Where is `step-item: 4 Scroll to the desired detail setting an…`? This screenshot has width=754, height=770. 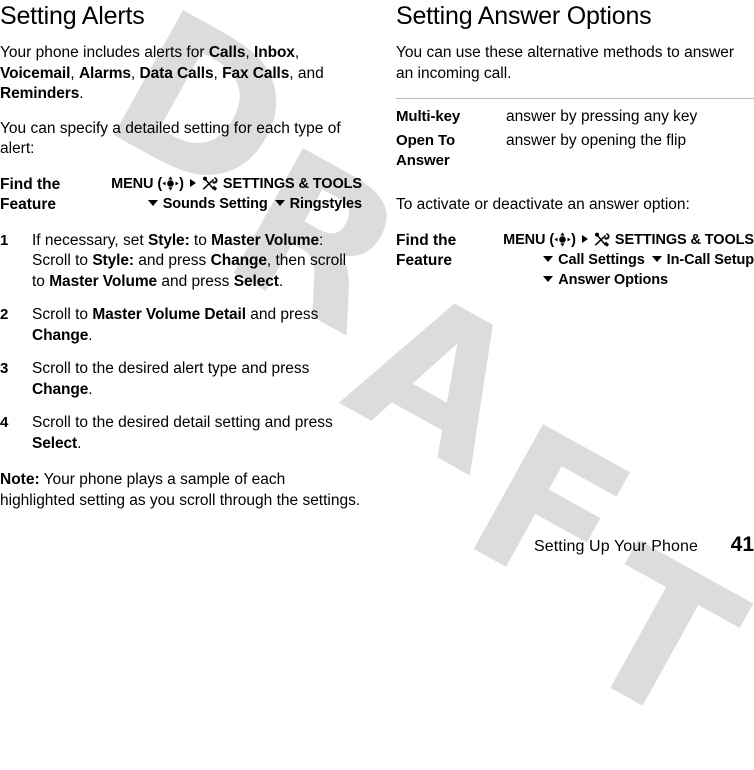 step-item: 4 Scroll to the desired detail setting an… is located at coordinates (181, 433).